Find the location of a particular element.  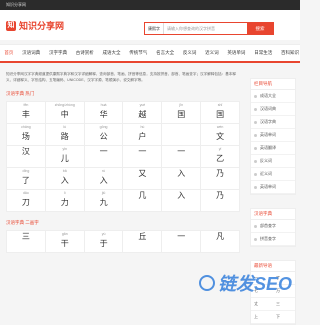

sidebar-nav-box: 栏目导航 成语大全 汉语词典 汉语字典 英语单词 英语翻译 反义词 近义词 英语单词 is located at coordinates (273, 136).